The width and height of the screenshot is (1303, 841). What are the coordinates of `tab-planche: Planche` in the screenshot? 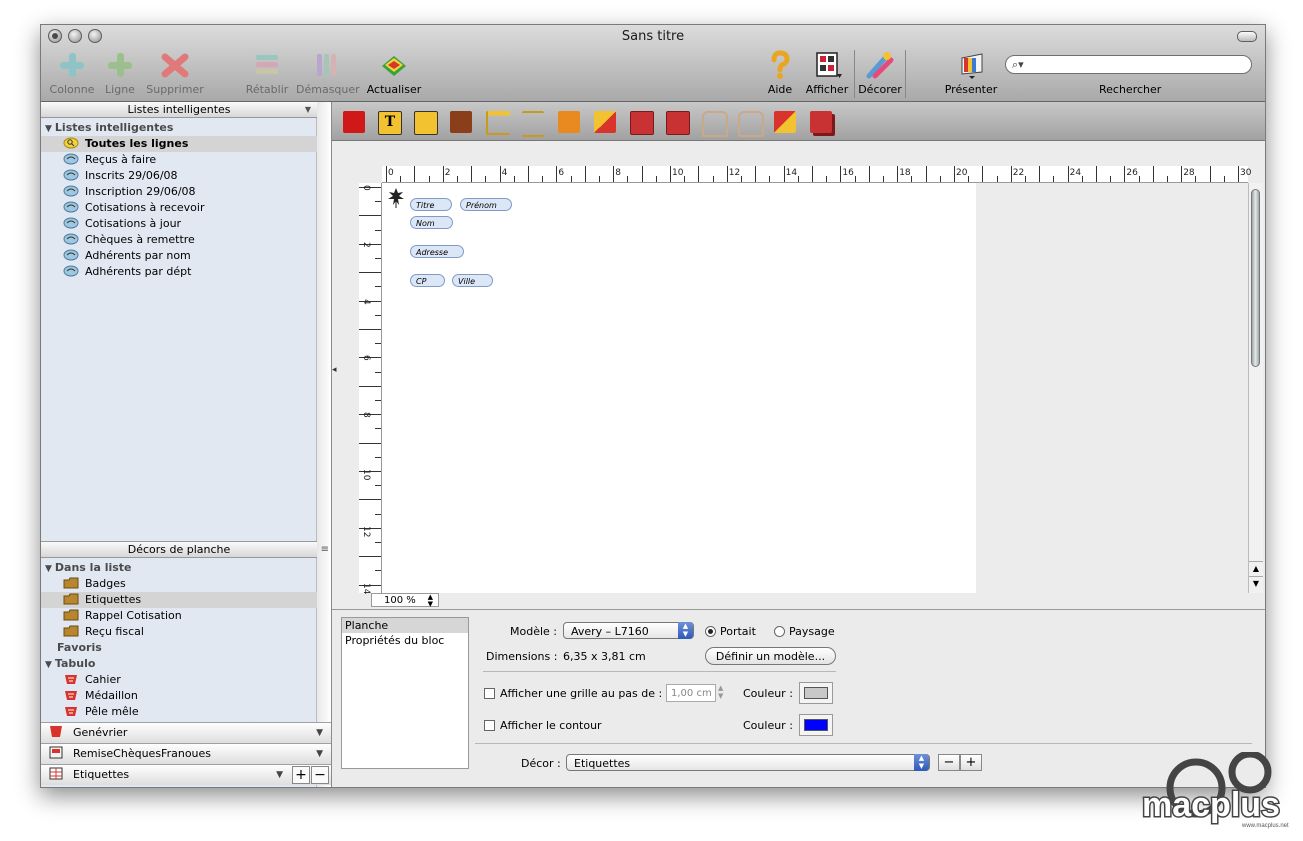 It's located at (405, 625).